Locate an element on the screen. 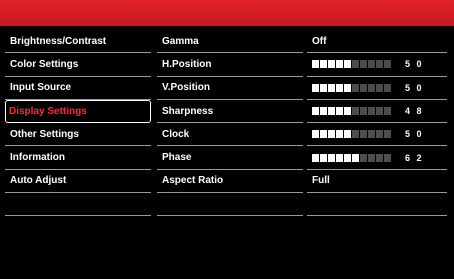 The width and height of the screenshot is (454, 279). menu-item-label: Input Source is located at coordinates (41, 88).